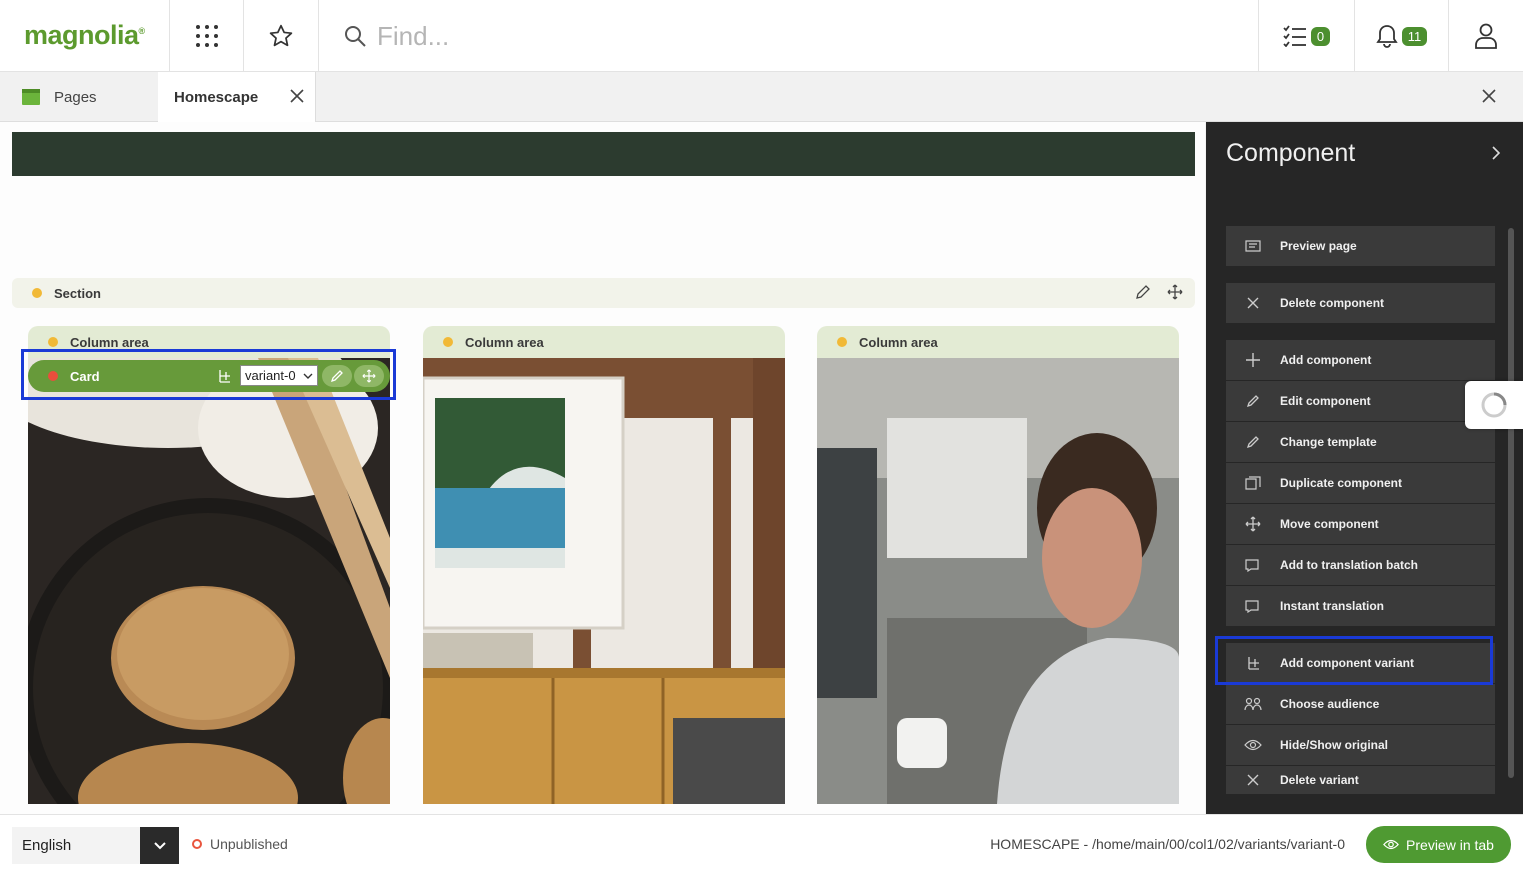 The image size is (1523, 871). I want to click on tab-homescape: Homescape, so click(237, 97).